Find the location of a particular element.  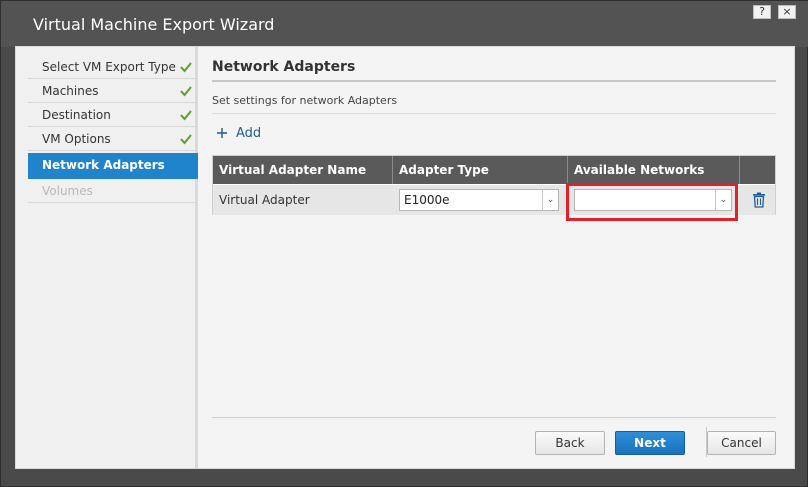

step-label: VM Options is located at coordinates (76, 139).